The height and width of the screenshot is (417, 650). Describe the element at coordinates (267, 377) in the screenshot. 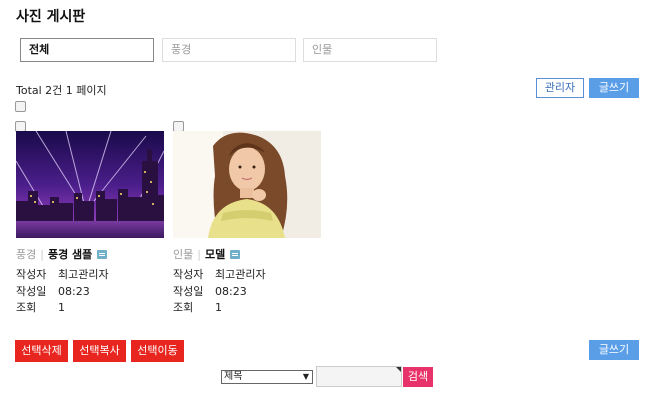

I see `search-field-select: 제목 ▼` at that location.